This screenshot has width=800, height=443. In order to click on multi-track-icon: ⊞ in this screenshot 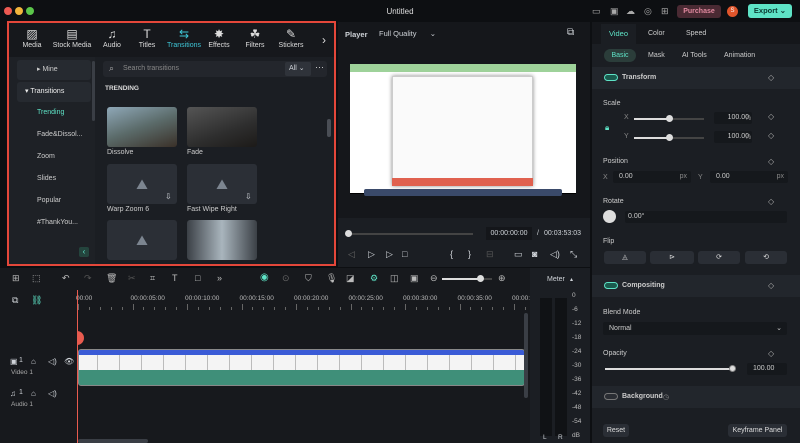, I will do `click(16, 278)`.